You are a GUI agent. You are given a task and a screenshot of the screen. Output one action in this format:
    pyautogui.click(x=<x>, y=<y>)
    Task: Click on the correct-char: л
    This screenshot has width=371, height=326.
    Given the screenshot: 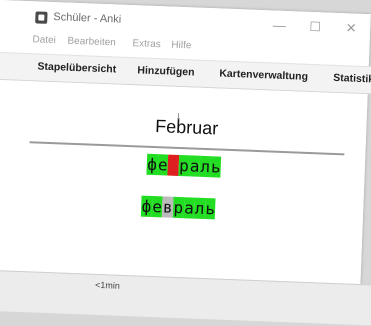 What is the action you would take?
    pyautogui.click(x=199, y=208)
    